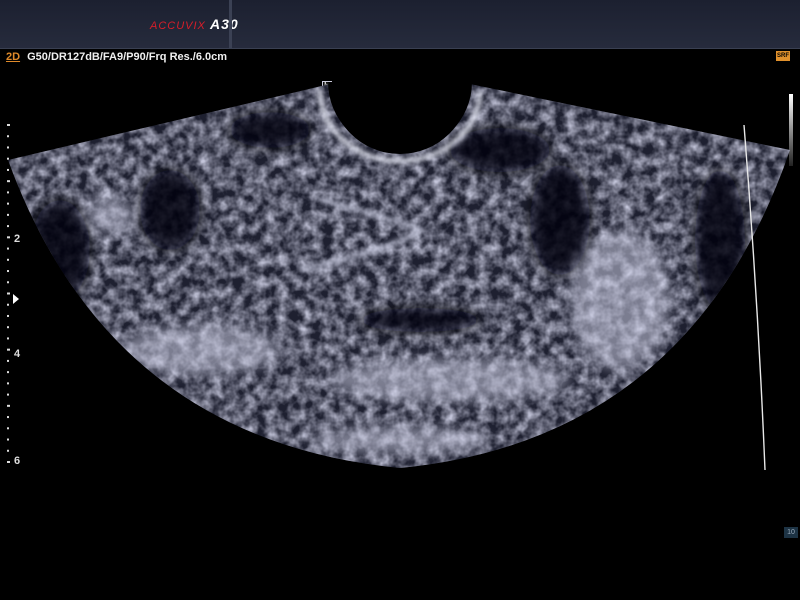 This screenshot has width=800, height=600. I want to click on depth-scale, so click(8, 293).